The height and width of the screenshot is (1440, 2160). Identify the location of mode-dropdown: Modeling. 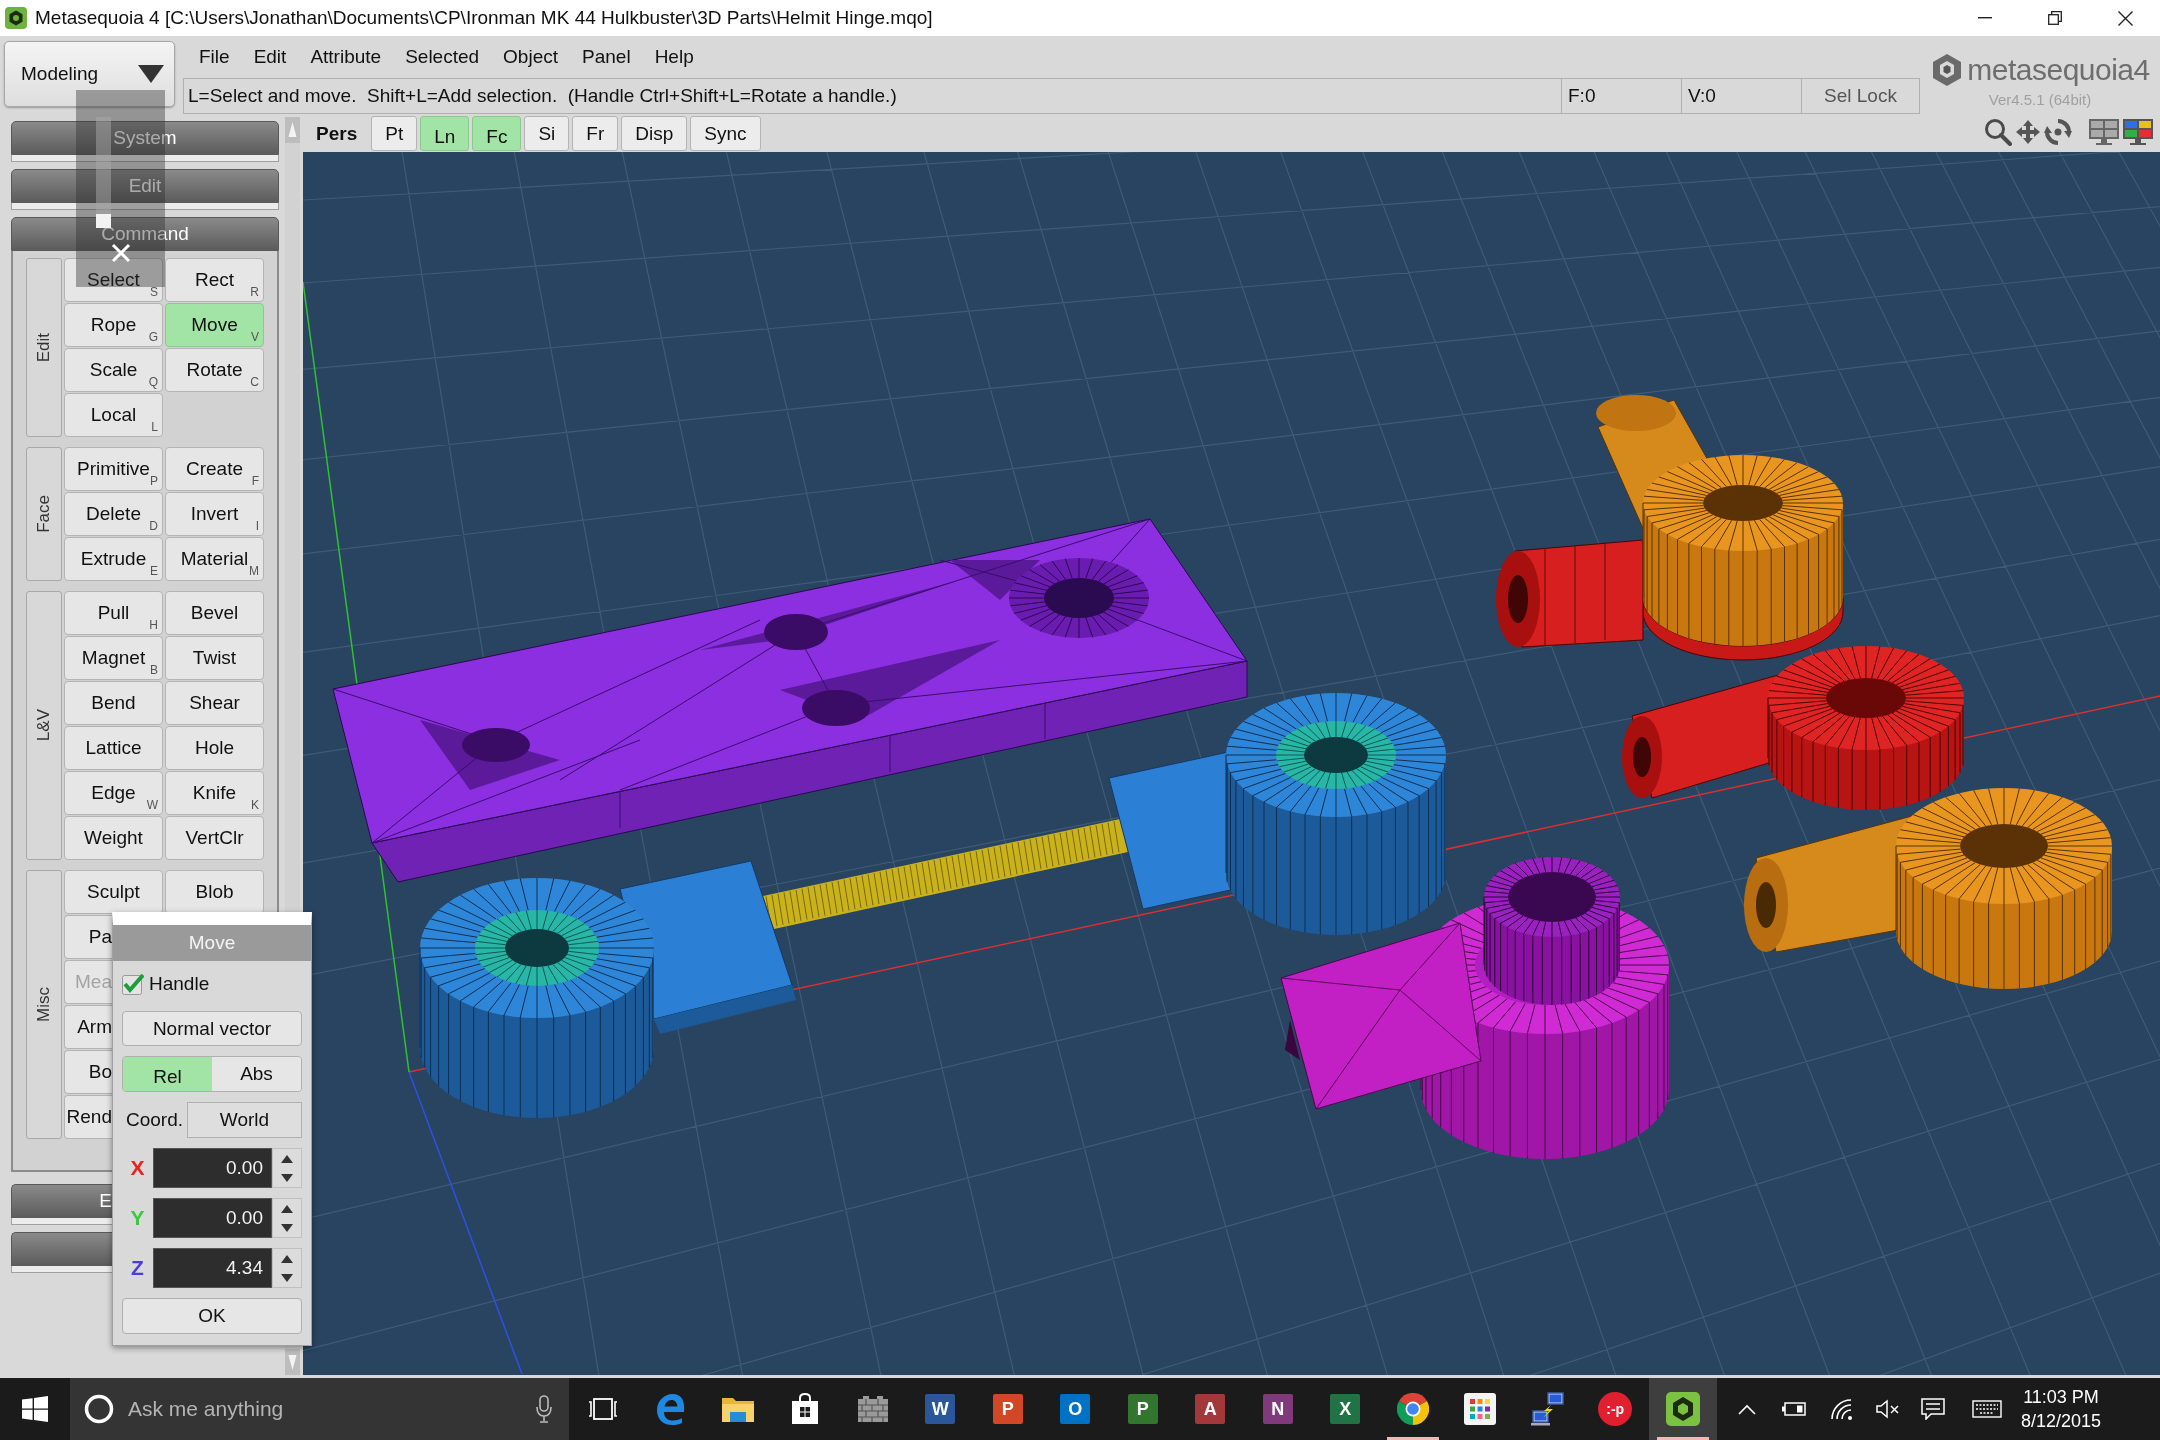
(89, 74).